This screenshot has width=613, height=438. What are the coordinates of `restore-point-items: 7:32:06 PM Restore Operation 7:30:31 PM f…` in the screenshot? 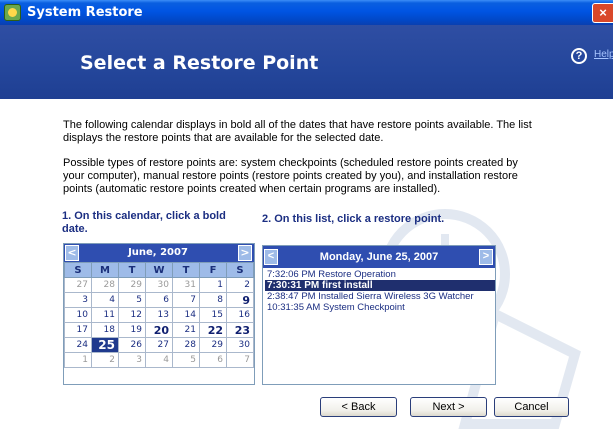 It's located at (380, 291).